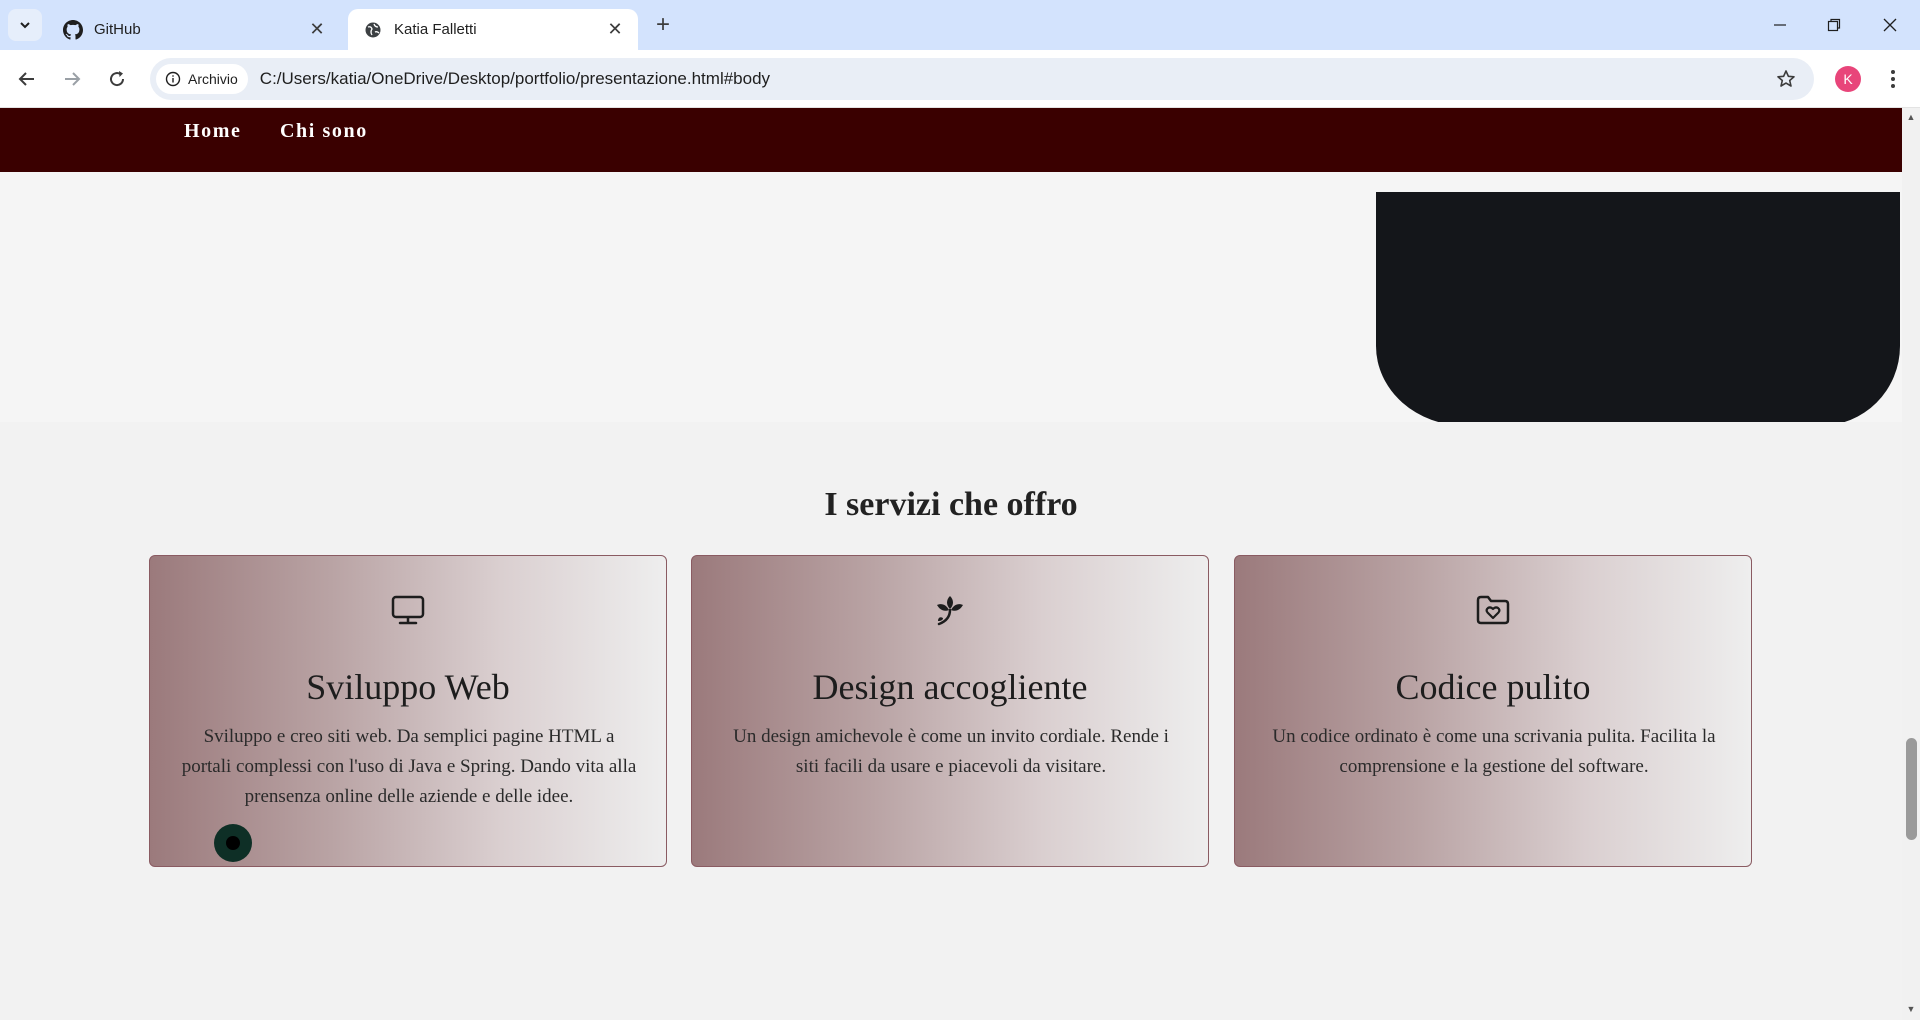 This screenshot has height=1020, width=1920. I want to click on menu-button, so click(1893, 79).